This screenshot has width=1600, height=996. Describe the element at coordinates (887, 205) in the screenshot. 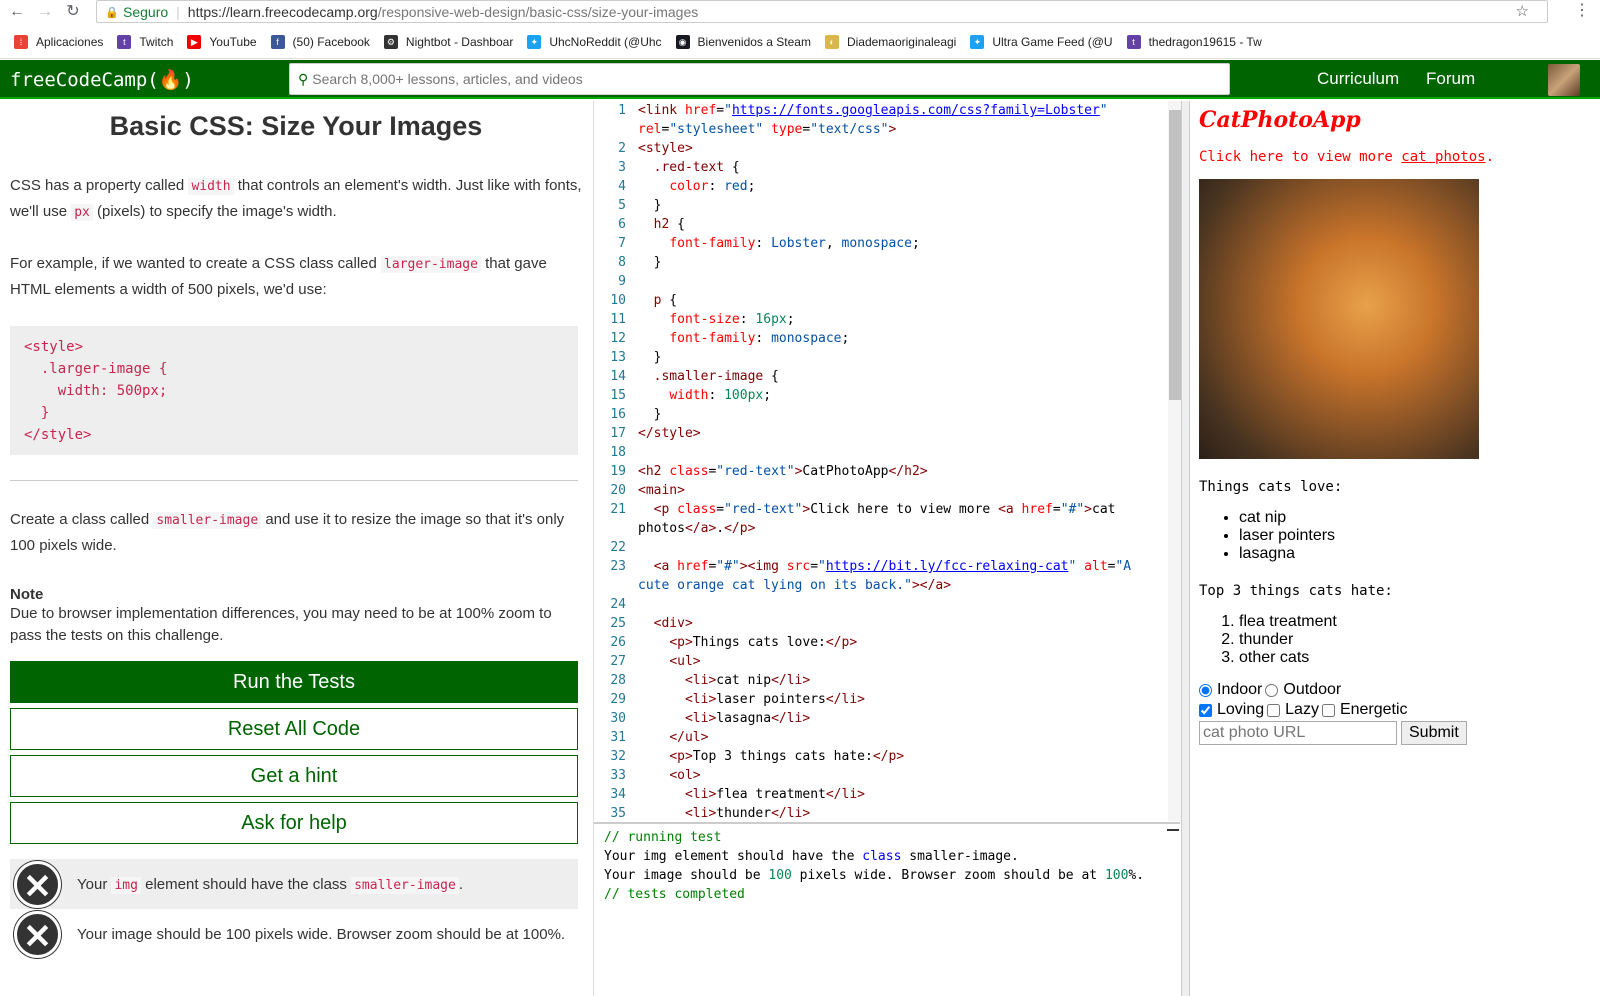

I see `code-line: 5 }` at that location.